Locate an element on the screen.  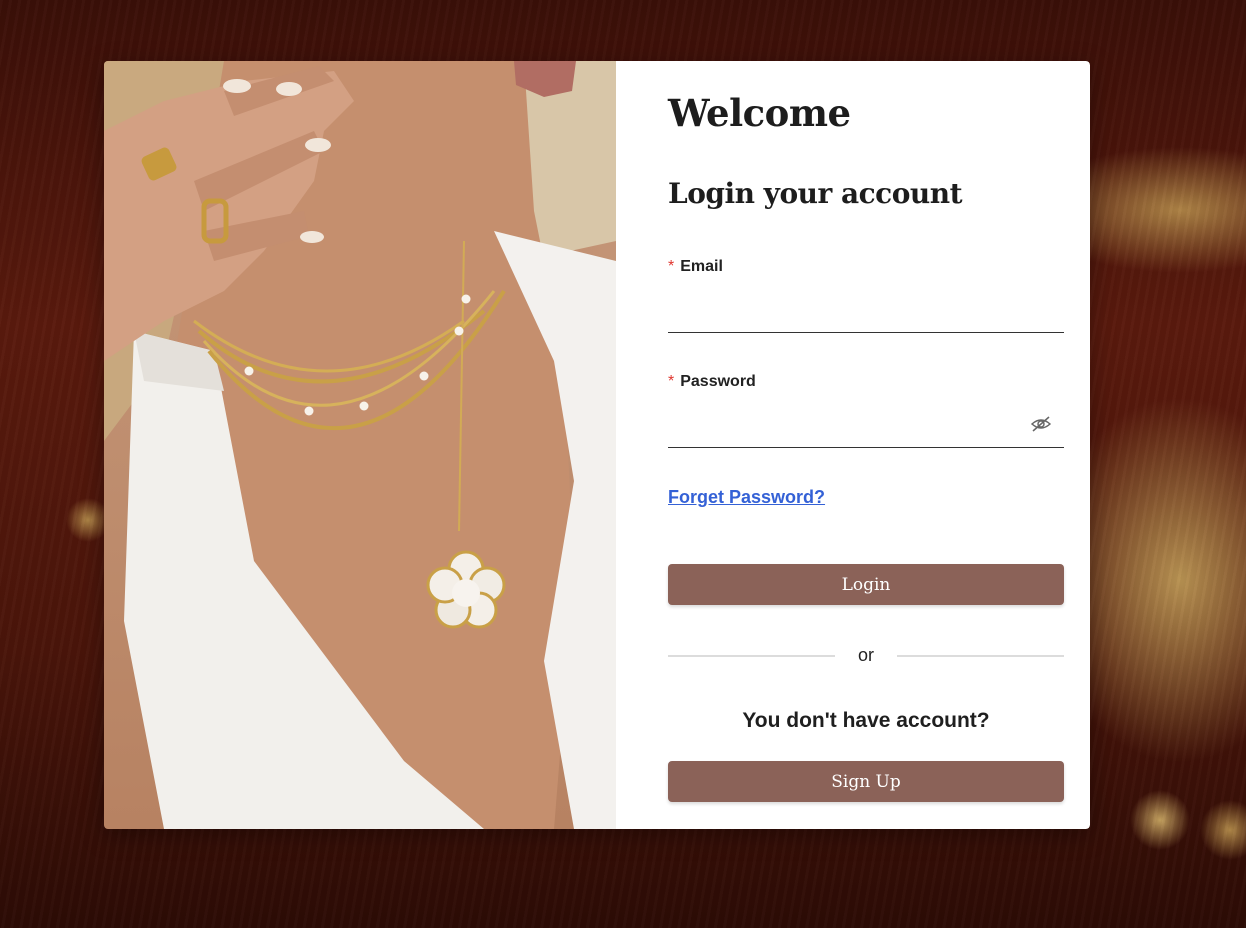
email-label: * Email is located at coordinates (695, 267).